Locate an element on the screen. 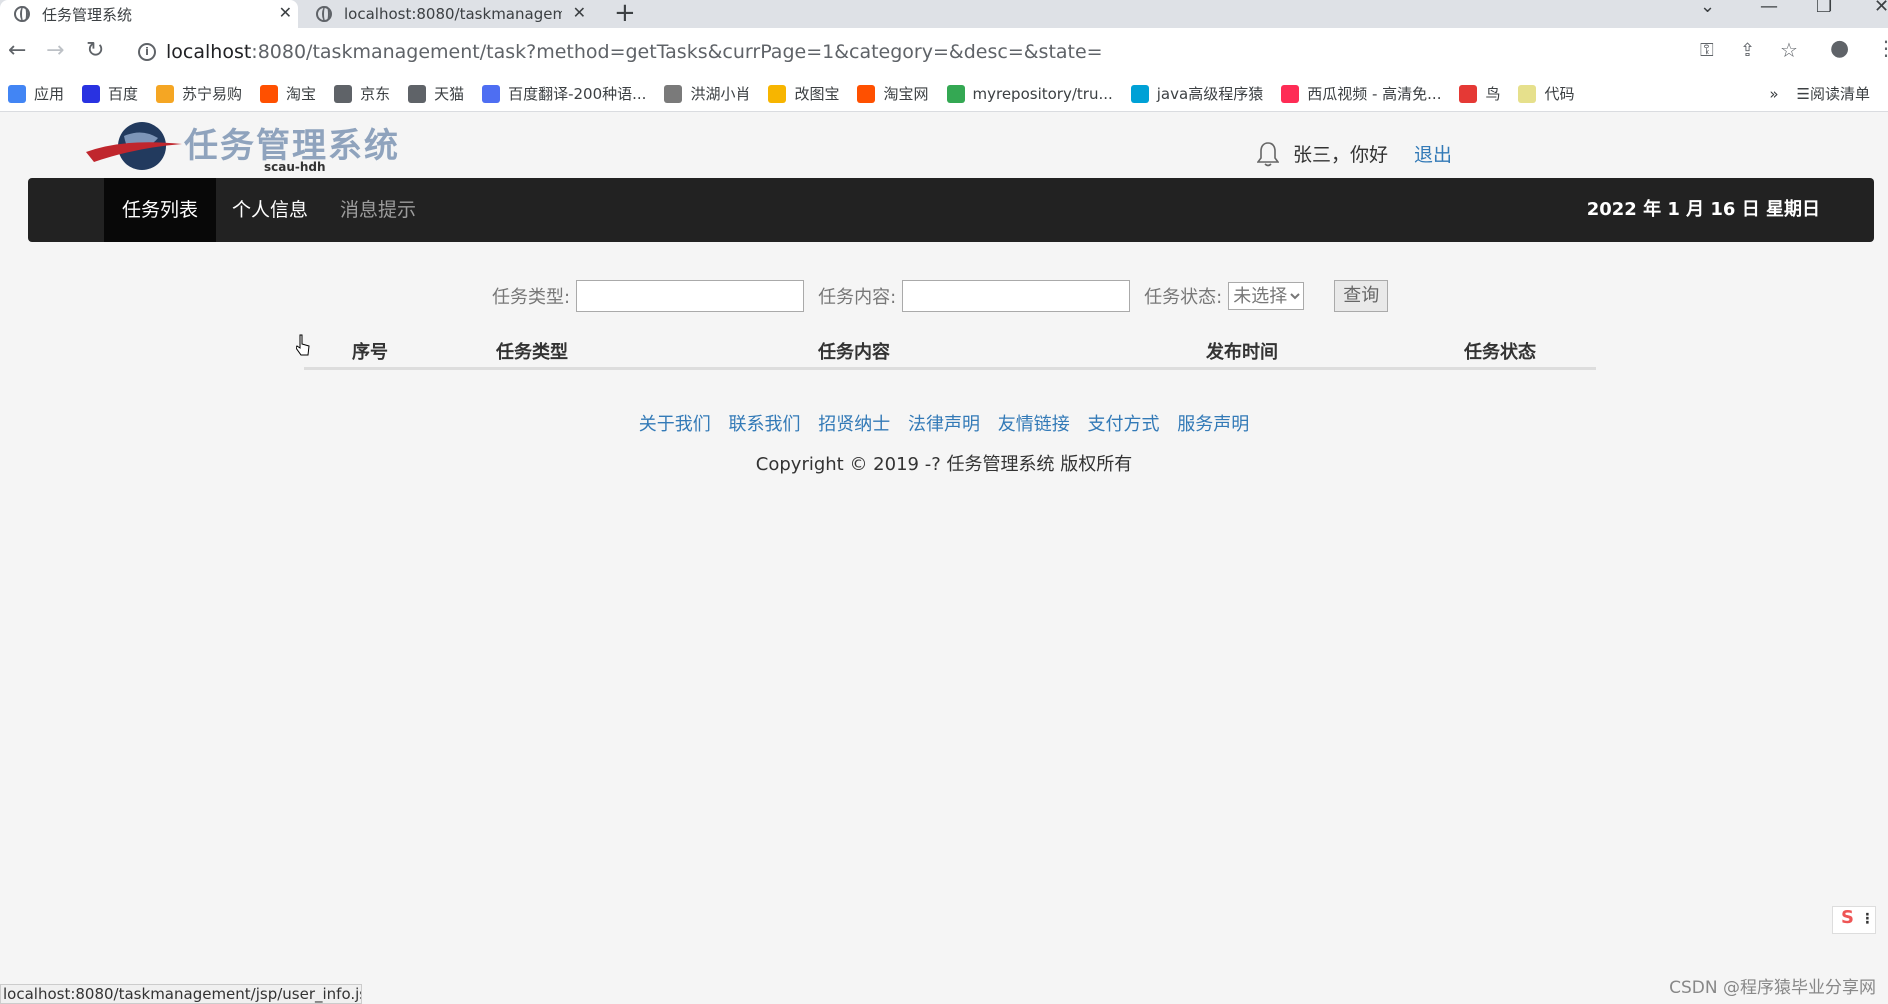  logo-subtitle: scau-hdh is located at coordinates (295, 167).